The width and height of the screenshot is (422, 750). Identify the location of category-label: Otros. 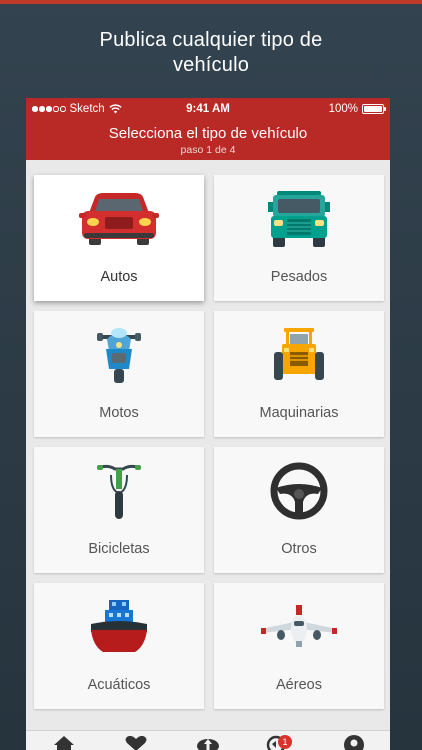
(299, 549).